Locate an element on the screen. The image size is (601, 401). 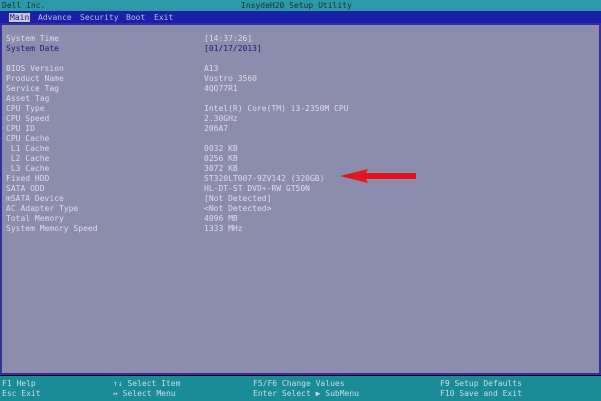
help-change-values: F5/F6 Change Values is located at coordinates (299, 383).